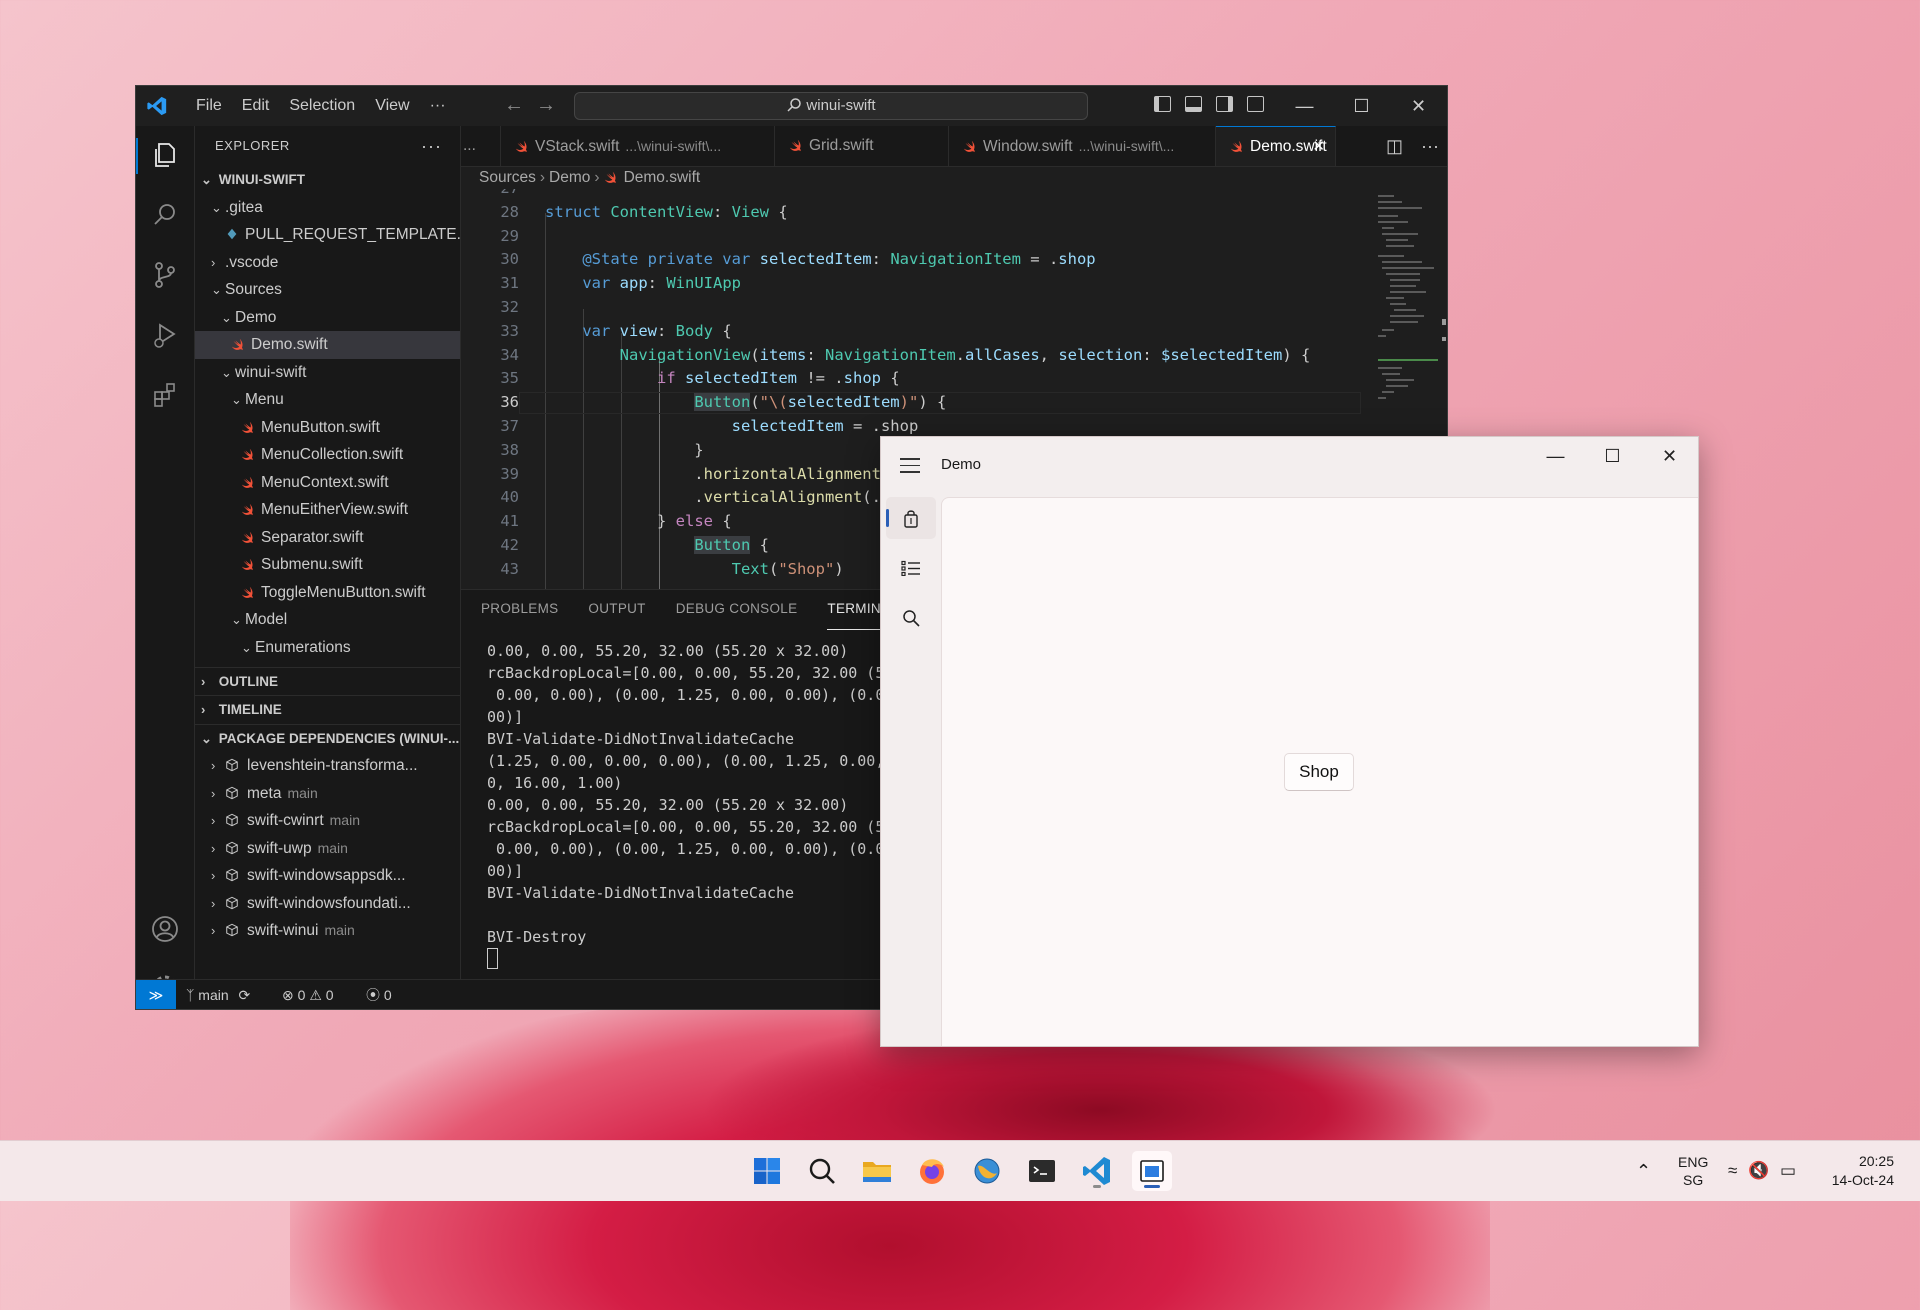 The height and width of the screenshot is (1310, 1920). Describe the element at coordinates (379, 994) in the screenshot. I see `ports-status: ⦿ 0` at that location.